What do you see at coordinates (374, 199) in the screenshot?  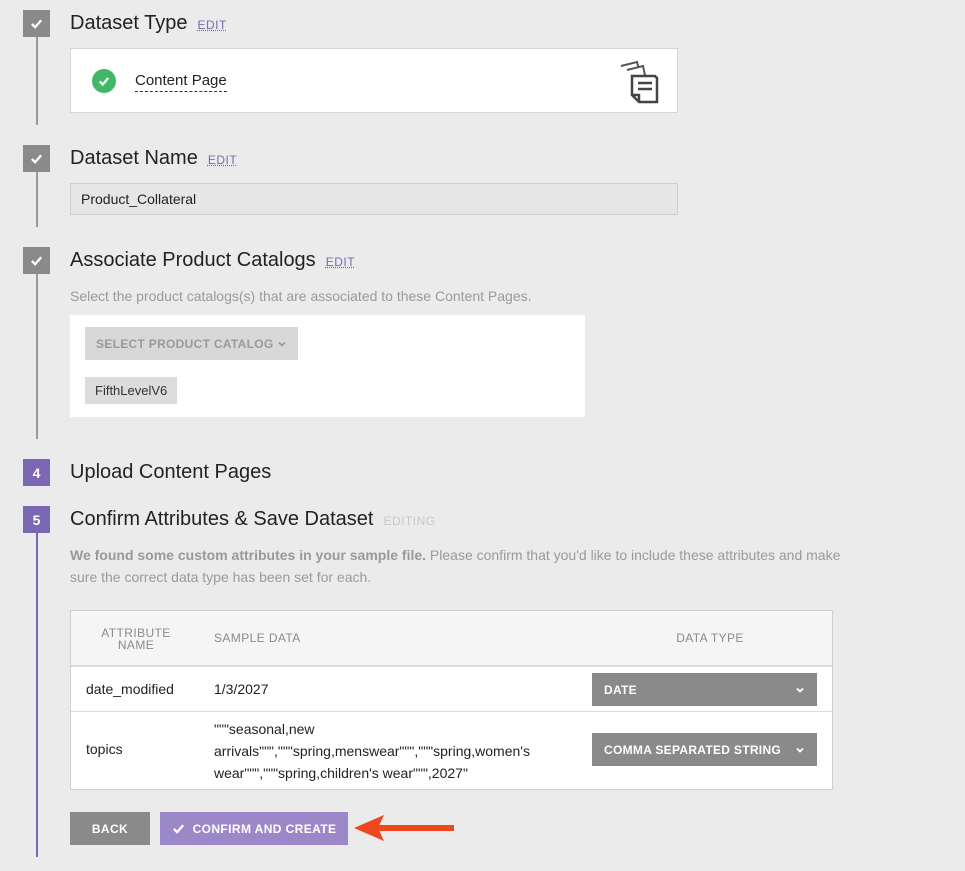 I see `dataset-name-field: Product_Collateral` at bounding box center [374, 199].